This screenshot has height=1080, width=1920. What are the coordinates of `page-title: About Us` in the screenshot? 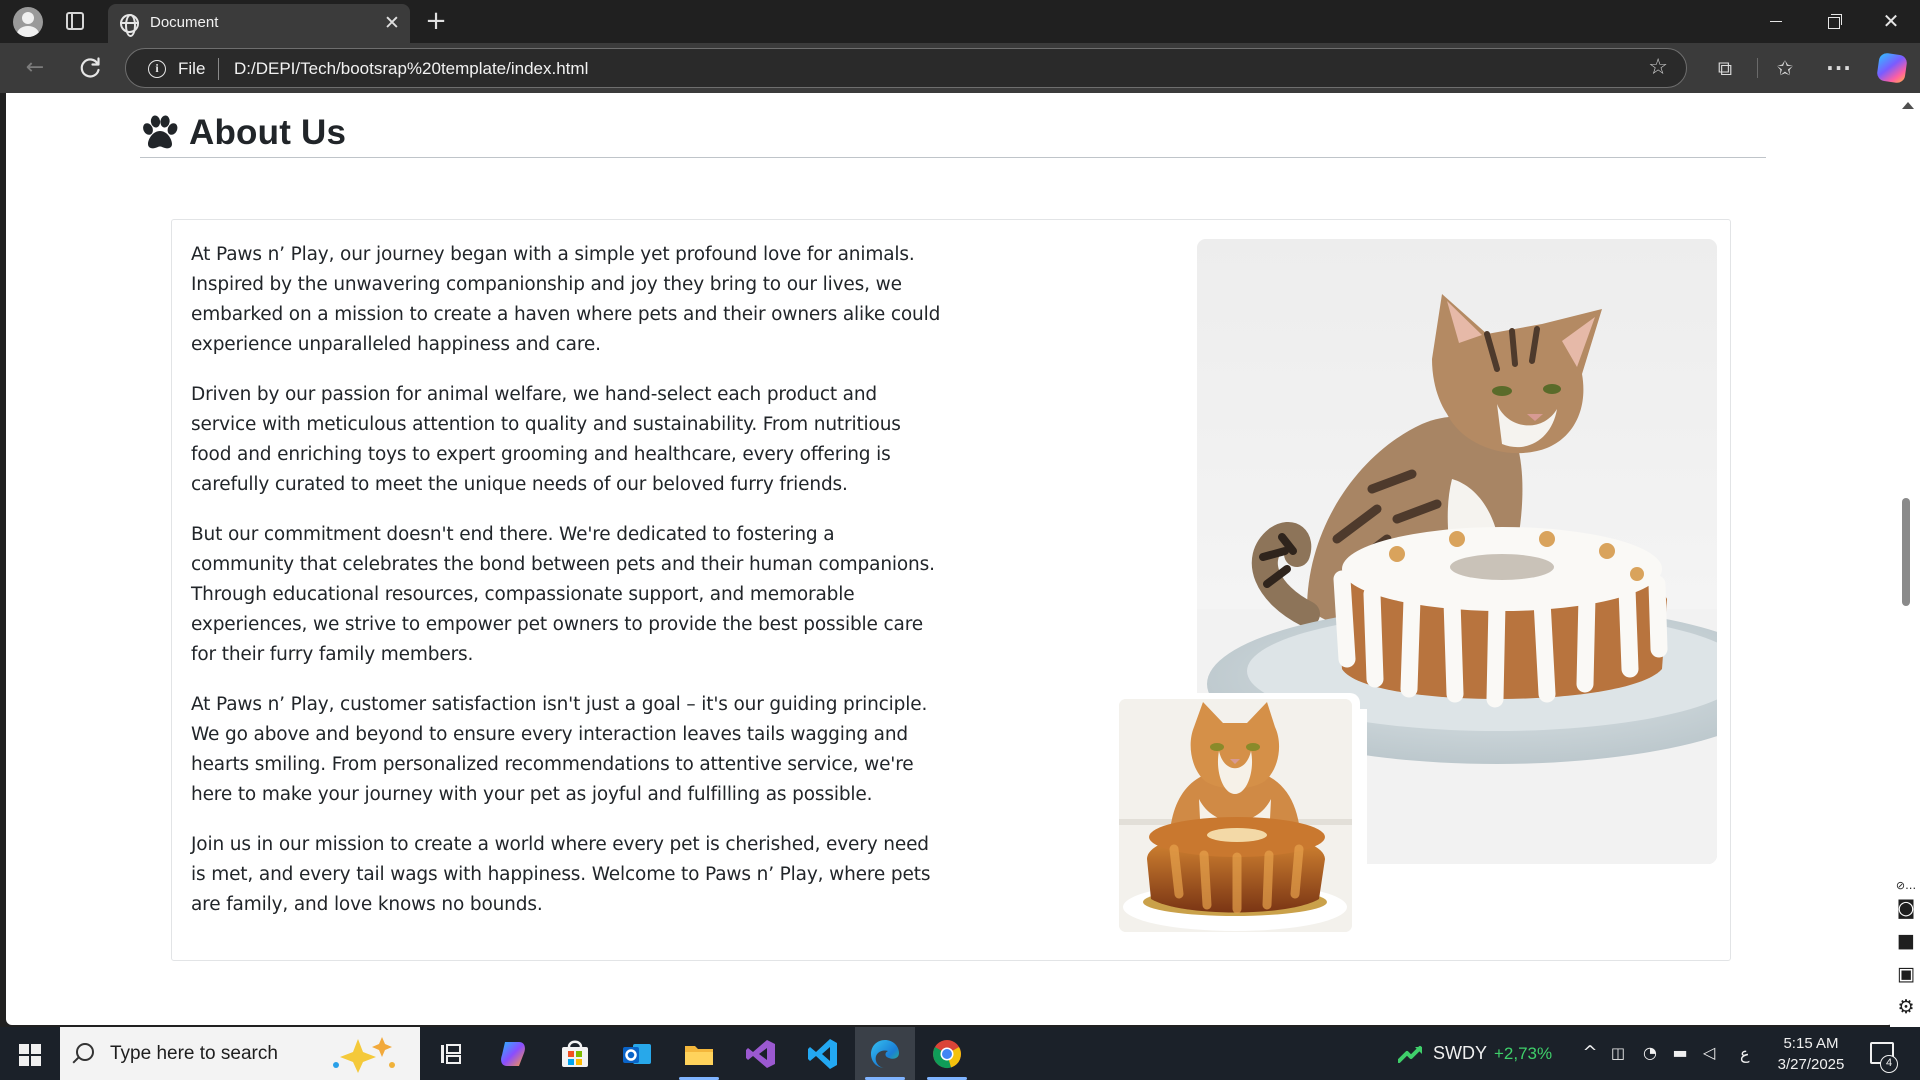 It's located at (268, 132).